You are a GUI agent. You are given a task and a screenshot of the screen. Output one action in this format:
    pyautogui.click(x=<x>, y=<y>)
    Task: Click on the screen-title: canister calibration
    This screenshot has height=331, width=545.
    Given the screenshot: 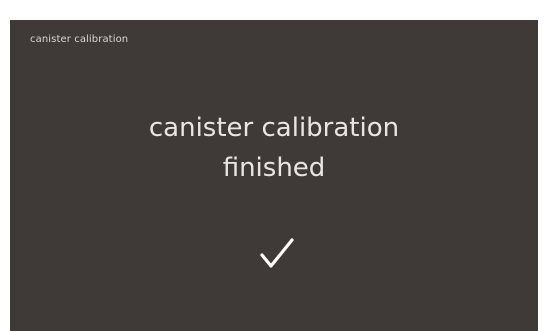 What is the action you would take?
    pyautogui.click(x=79, y=39)
    